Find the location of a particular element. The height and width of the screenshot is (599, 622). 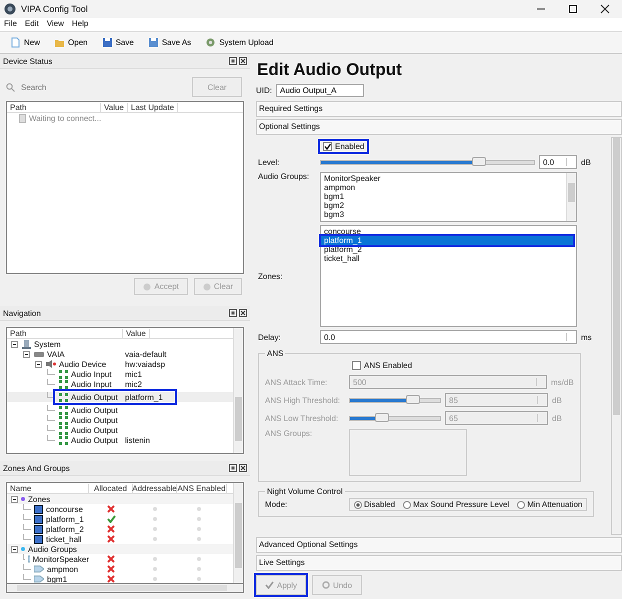

field-label: ANS Attack Time: is located at coordinates (296, 382).